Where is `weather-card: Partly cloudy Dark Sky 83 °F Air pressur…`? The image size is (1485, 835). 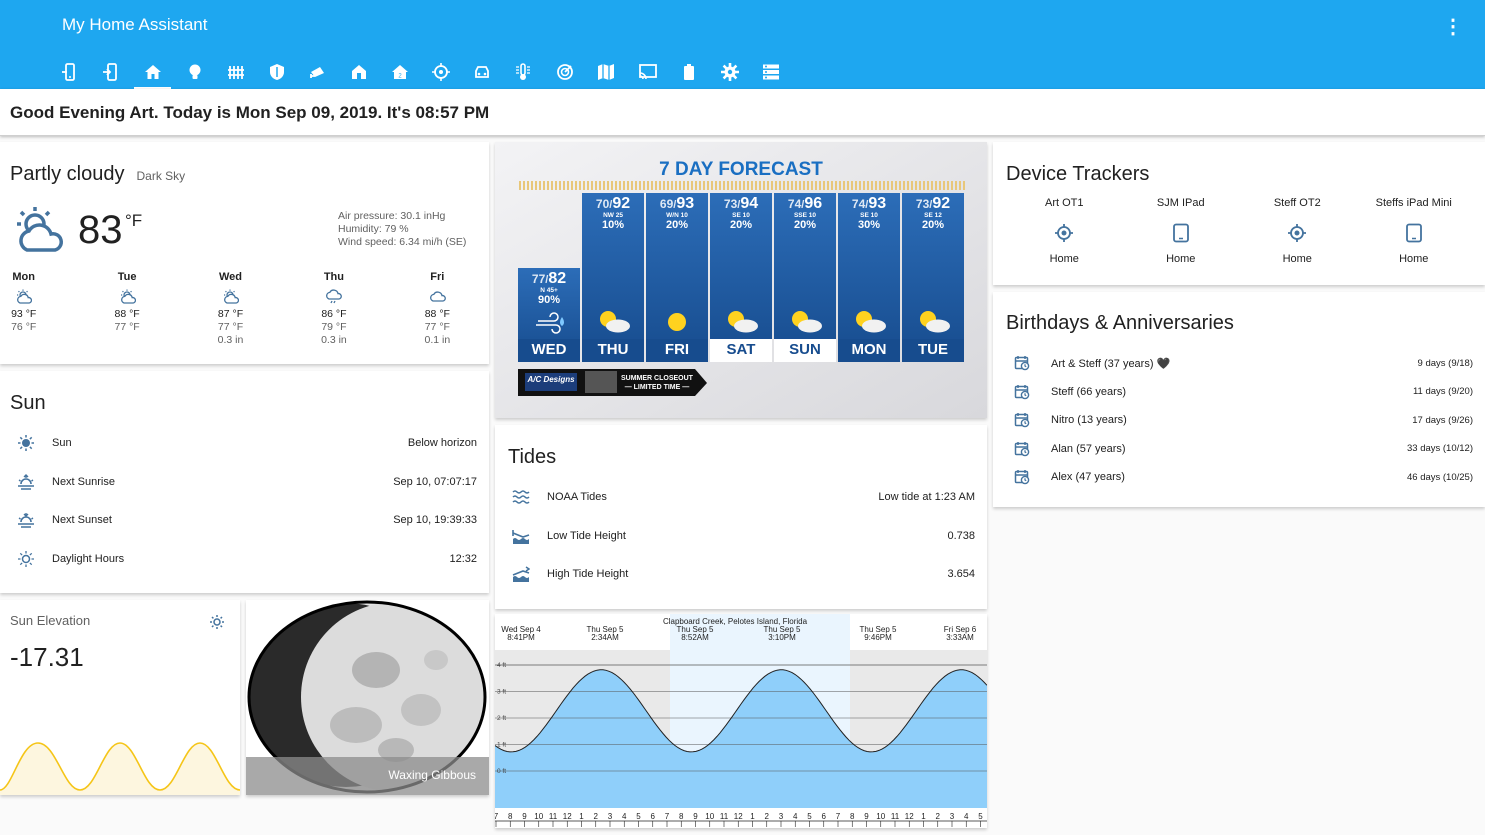 weather-card: Partly cloudy Dark Sky 83 °F Air pressur… is located at coordinates (244, 253).